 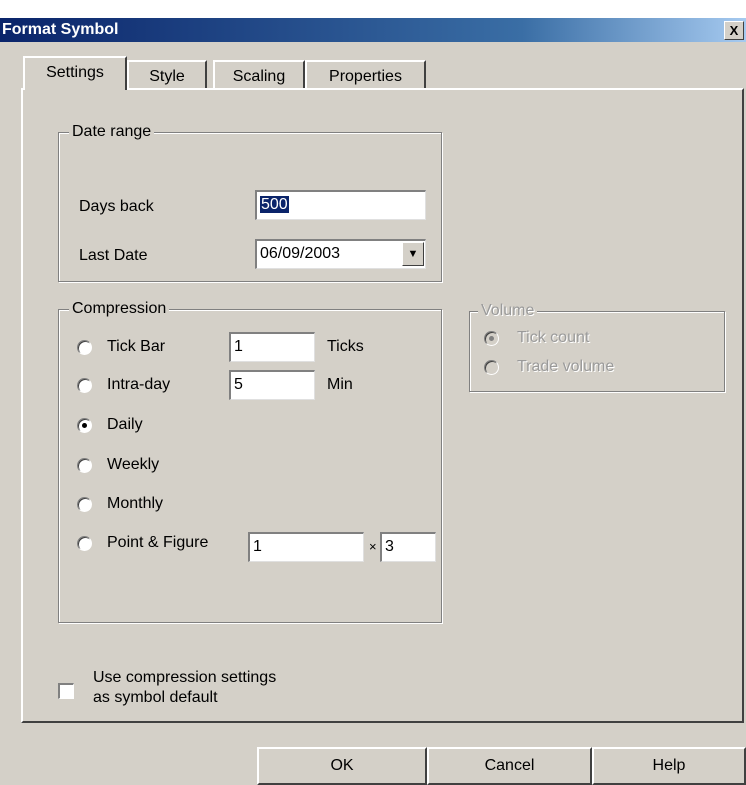 I want to click on use-compression-label-line2: as symbol default, so click(x=155, y=697).